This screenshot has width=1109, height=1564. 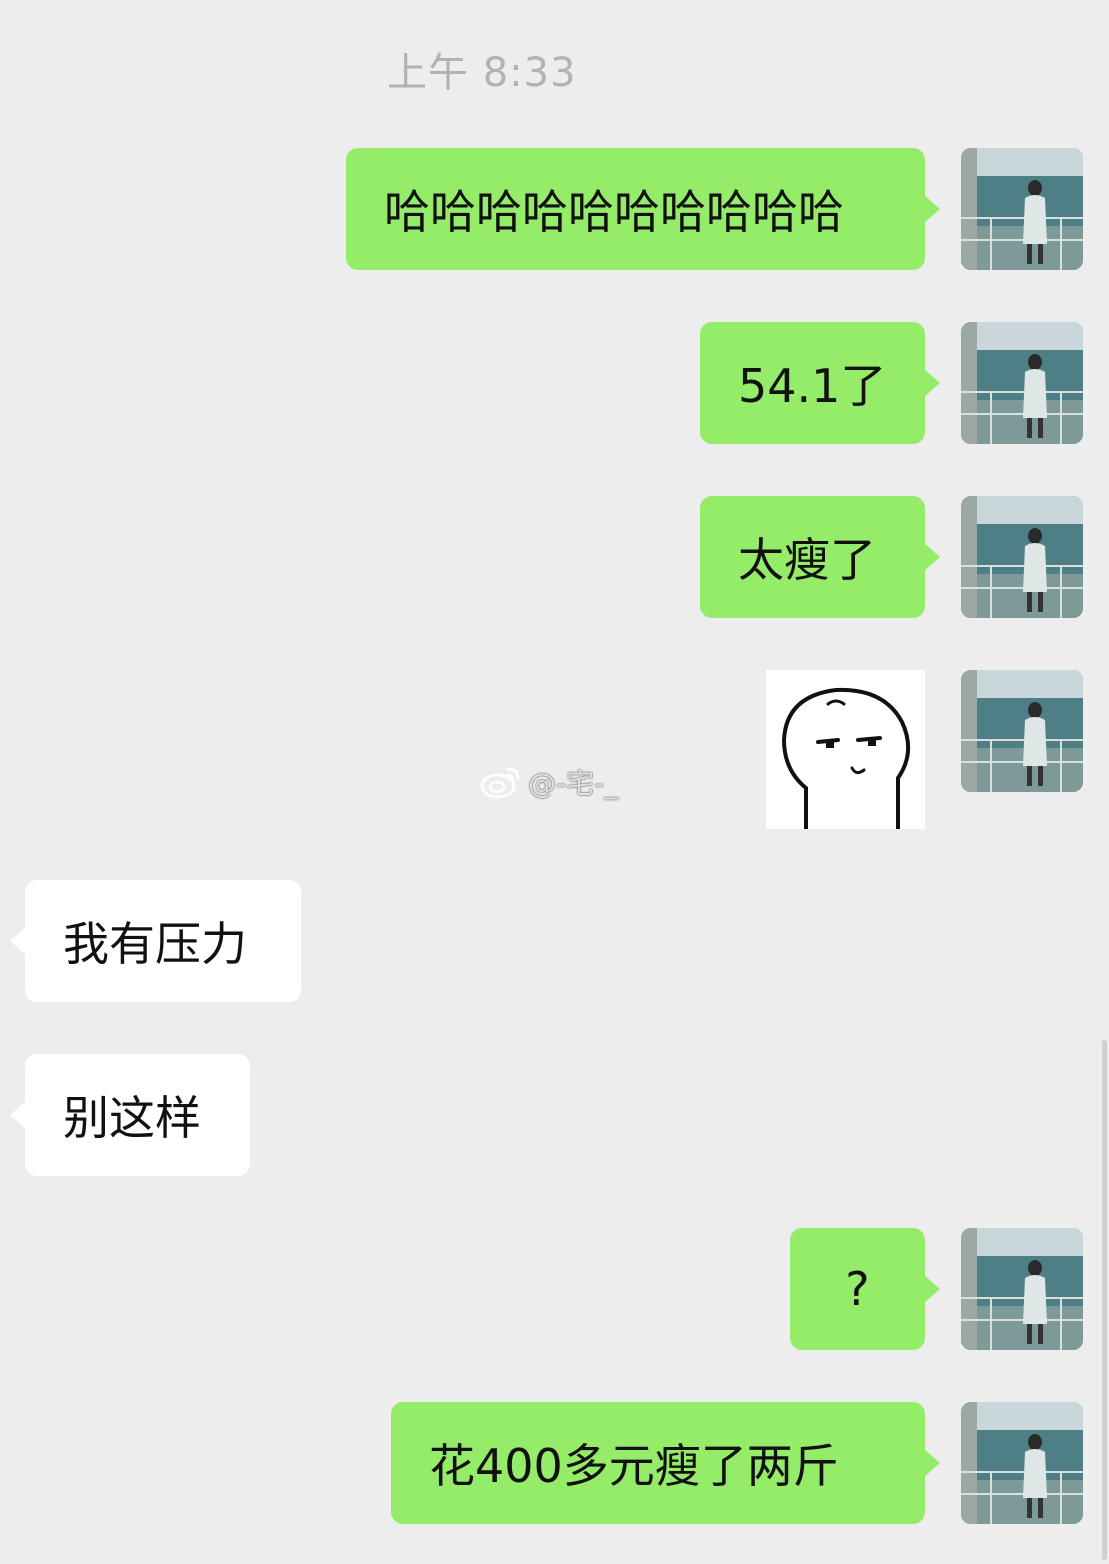 What do you see at coordinates (634, 1466) in the screenshot?
I see `message-text: 花400多元瘦了两斤` at bounding box center [634, 1466].